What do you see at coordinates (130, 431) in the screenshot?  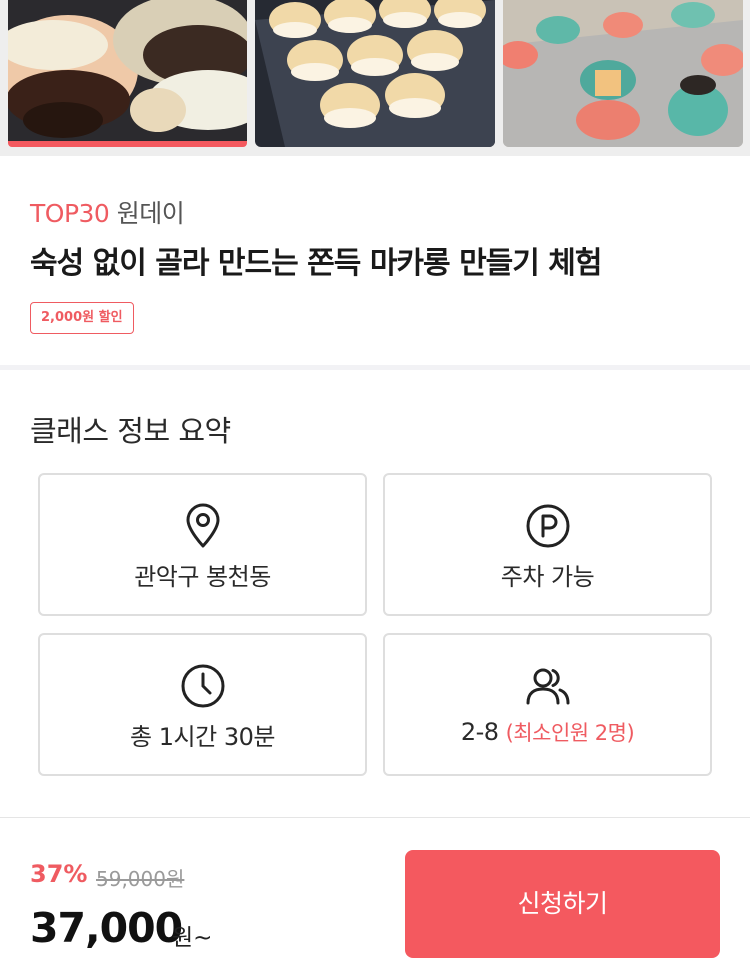 I see `summary-title: 클래스 정보 요약` at bounding box center [130, 431].